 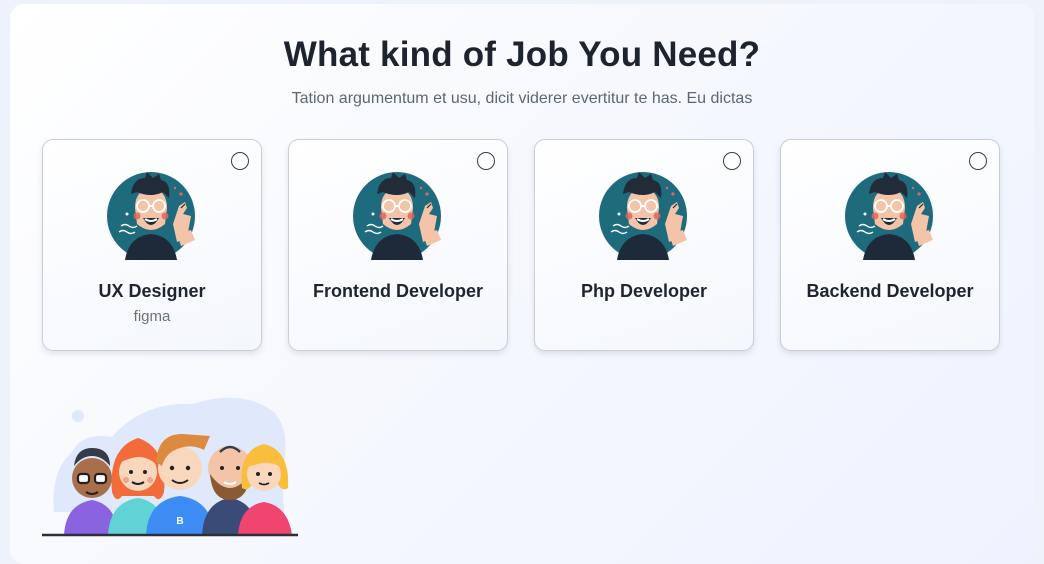 I want to click on svg-text: B, so click(x=179, y=521).